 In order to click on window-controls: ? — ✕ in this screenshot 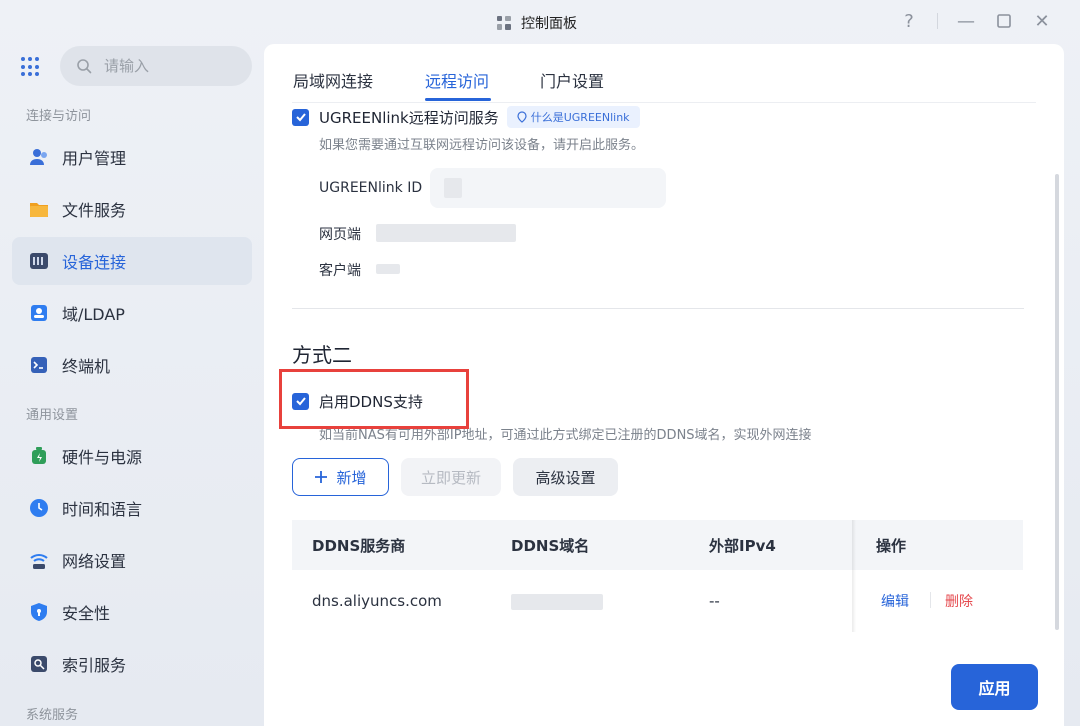, I will do `click(975, 21)`.